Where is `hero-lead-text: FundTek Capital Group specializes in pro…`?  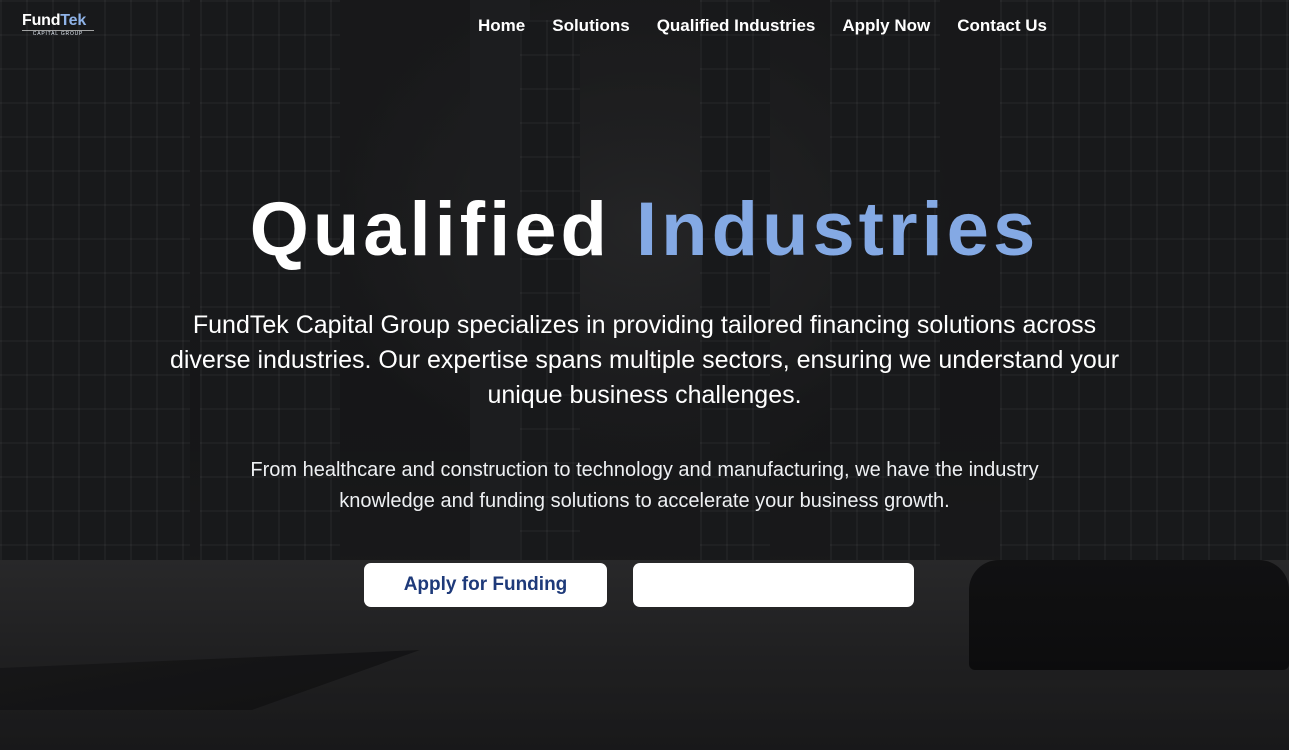 hero-lead-text: FundTek Capital Group specializes in pro… is located at coordinates (644, 360).